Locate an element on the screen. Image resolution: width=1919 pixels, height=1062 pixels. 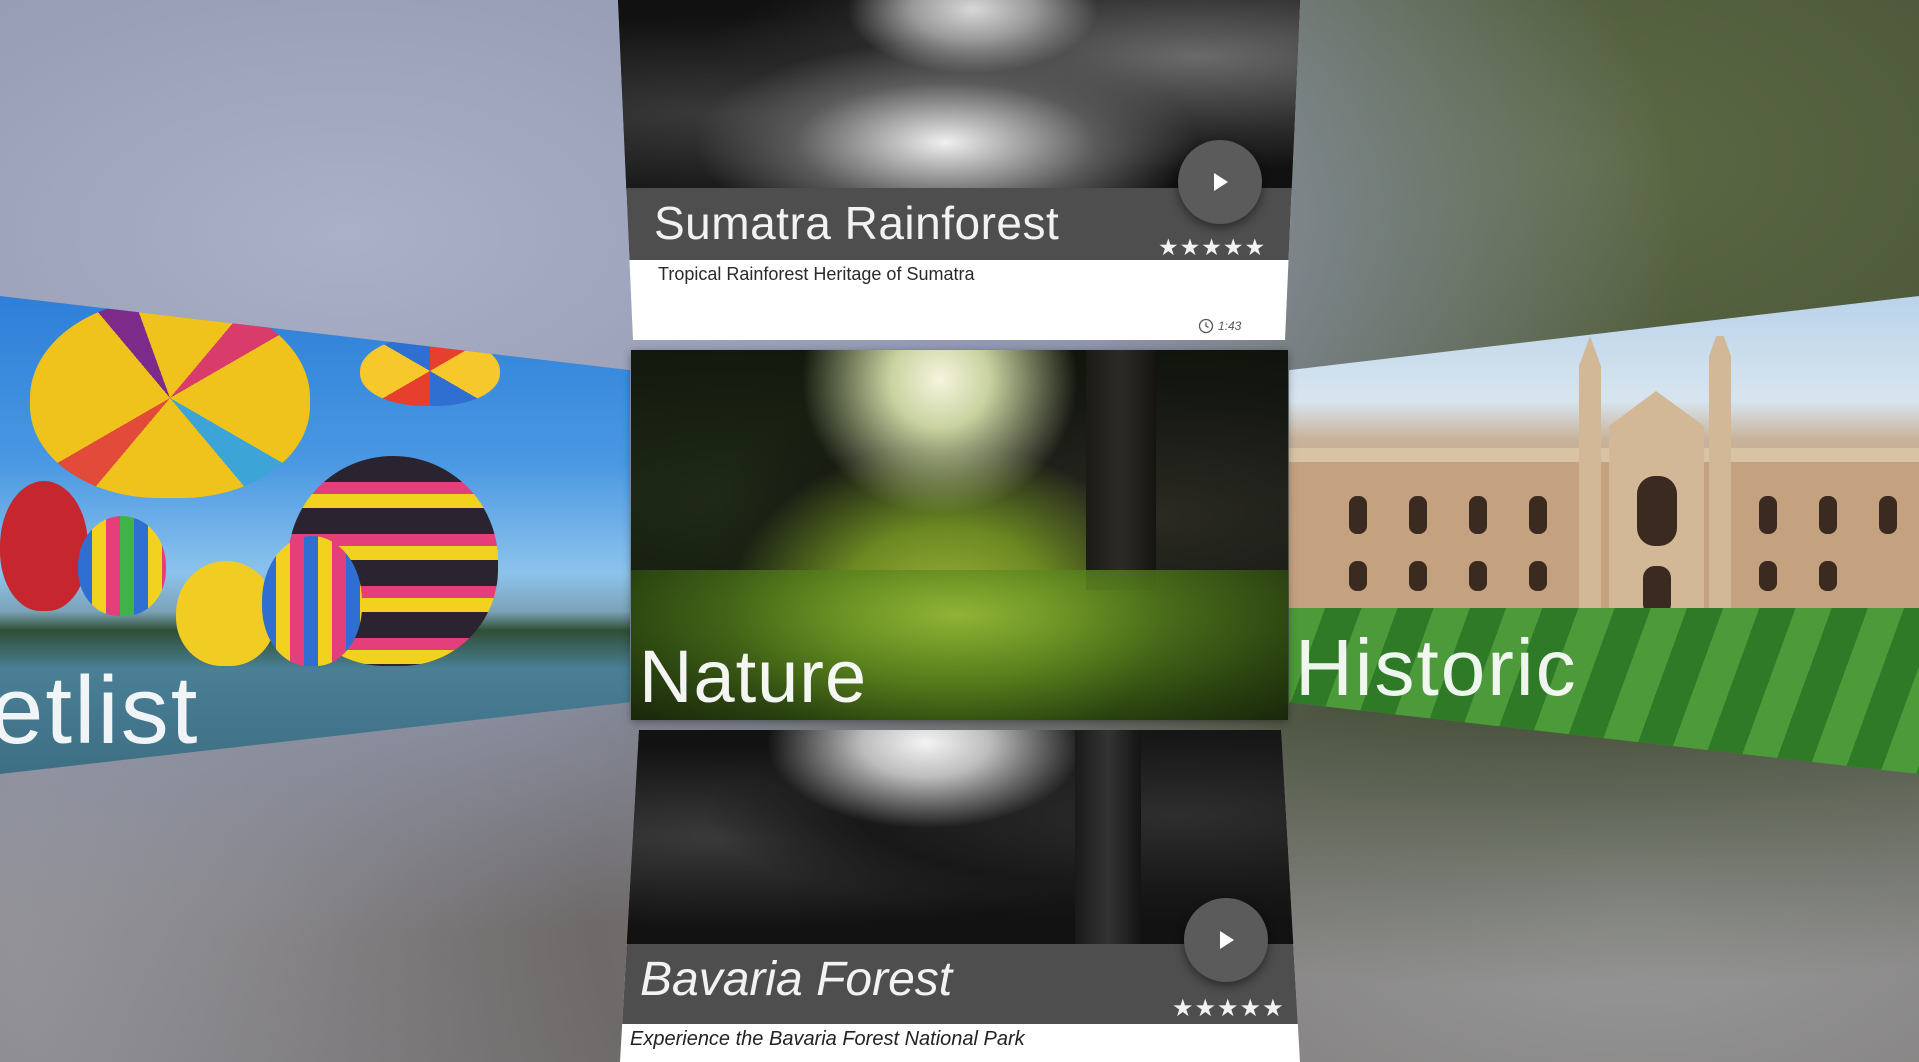
category-card-bucketlist: etlist is located at coordinates (315, 535).